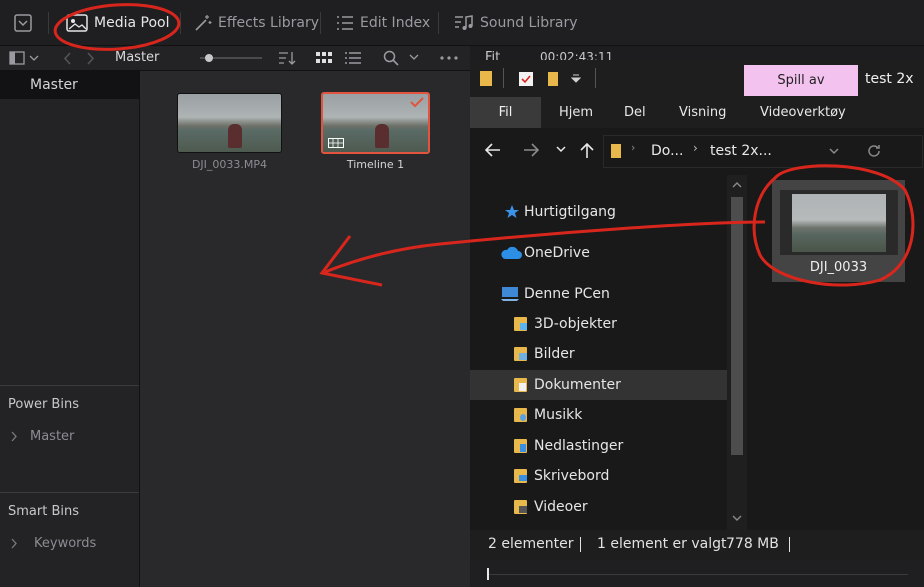  I want to click on annotation-arrowhead, so click(351, 261).